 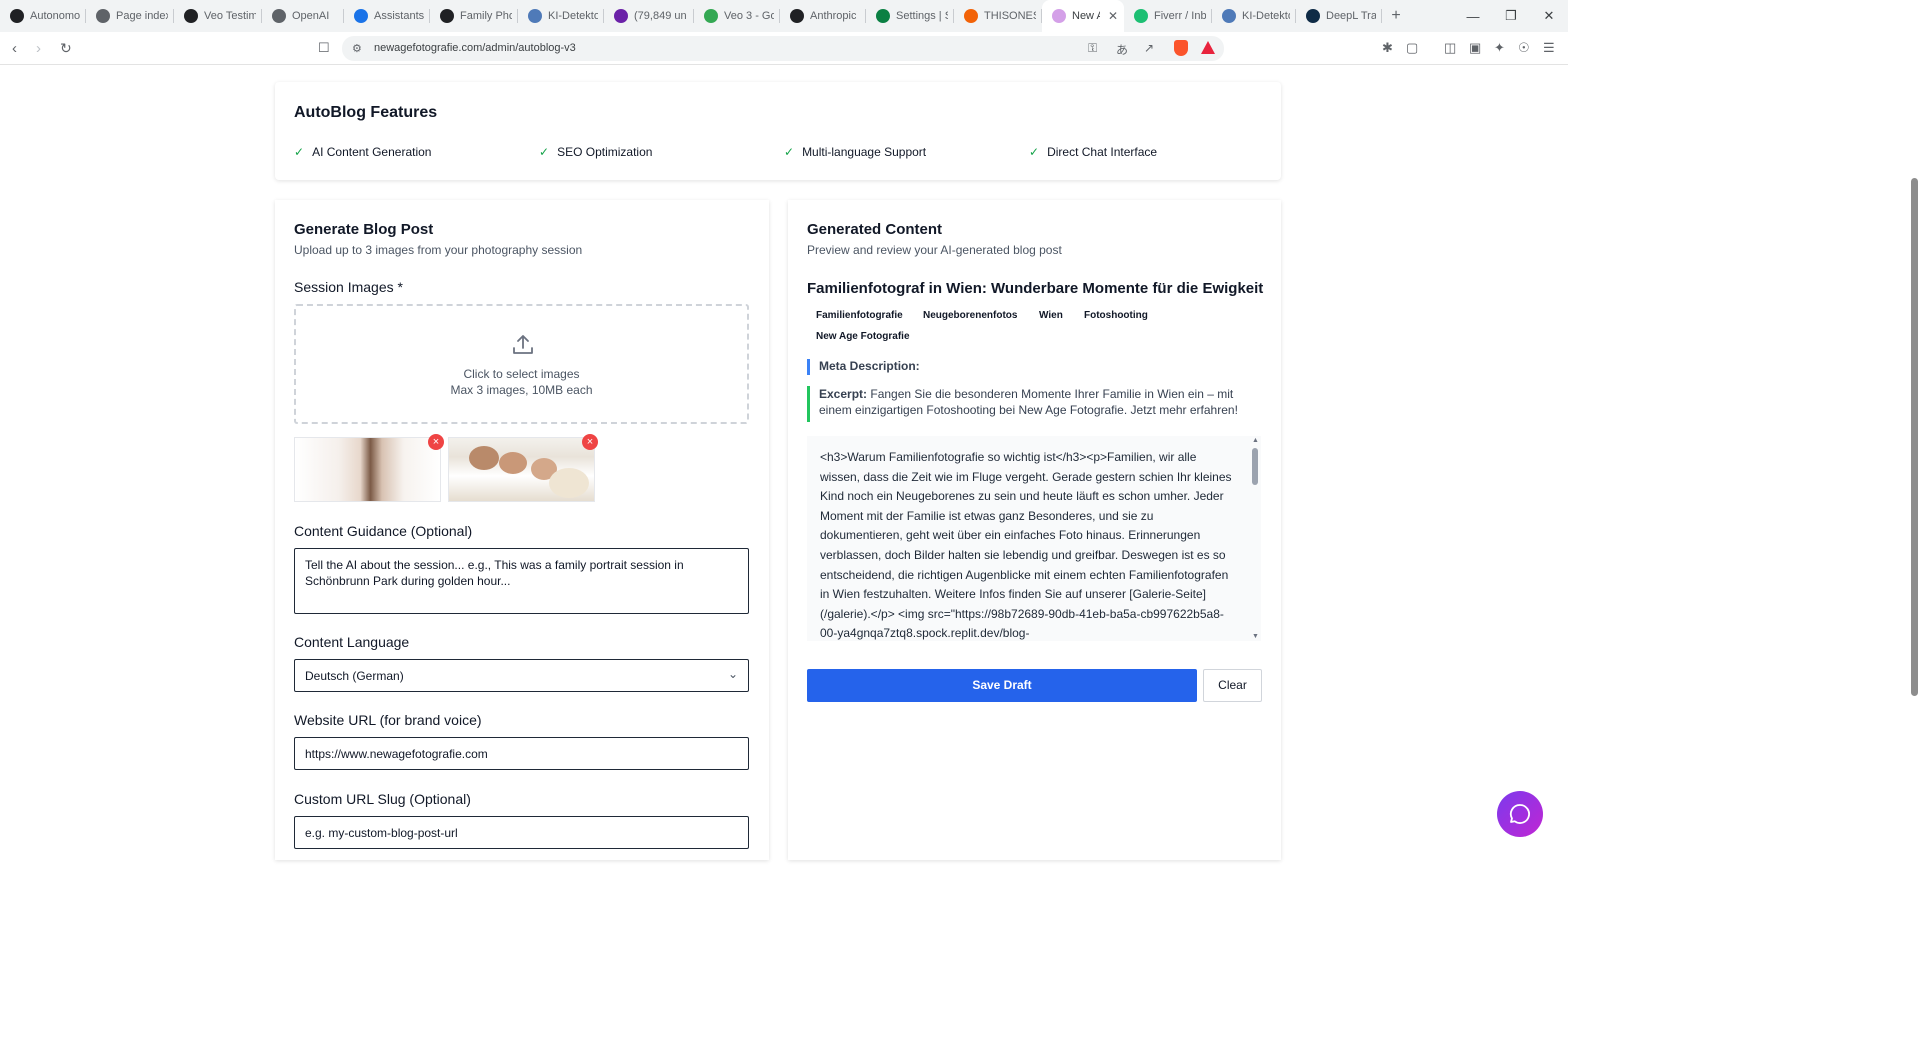 What do you see at coordinates (1255, 636) in the screenshot?
I see `scroll-down-icon: ▼` at bounding box center [1255, 636].